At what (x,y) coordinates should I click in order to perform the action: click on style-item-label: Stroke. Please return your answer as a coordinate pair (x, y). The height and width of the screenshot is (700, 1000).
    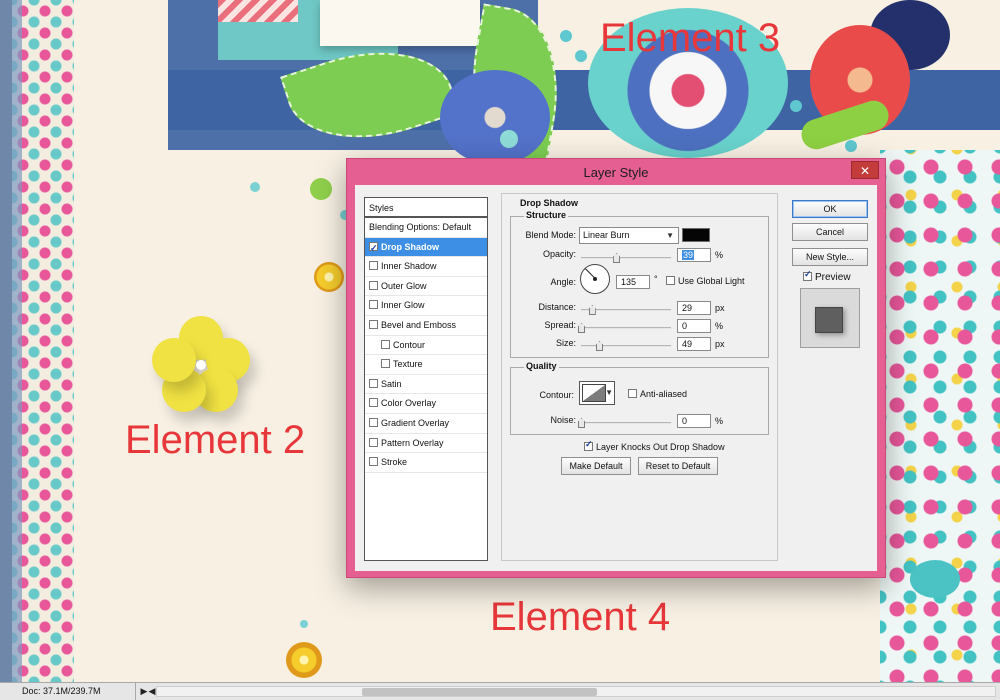
    Looking at the image, I should click on (394, 462).